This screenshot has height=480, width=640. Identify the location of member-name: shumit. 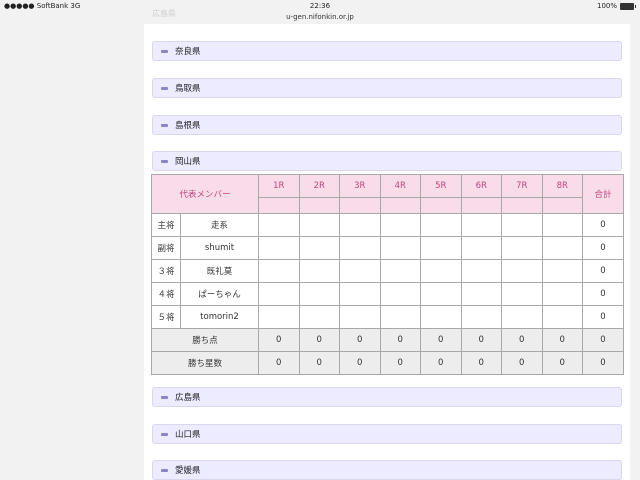
(219, 248).